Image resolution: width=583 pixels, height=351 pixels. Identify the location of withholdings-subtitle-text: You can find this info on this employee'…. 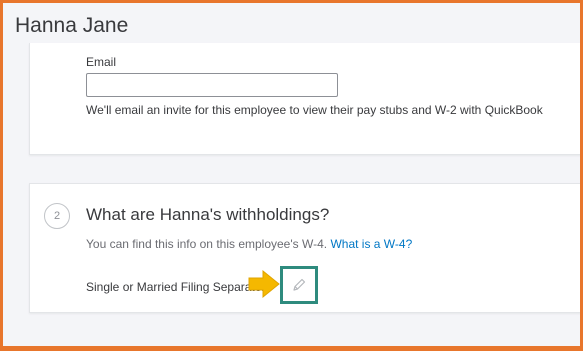
(207, 244).